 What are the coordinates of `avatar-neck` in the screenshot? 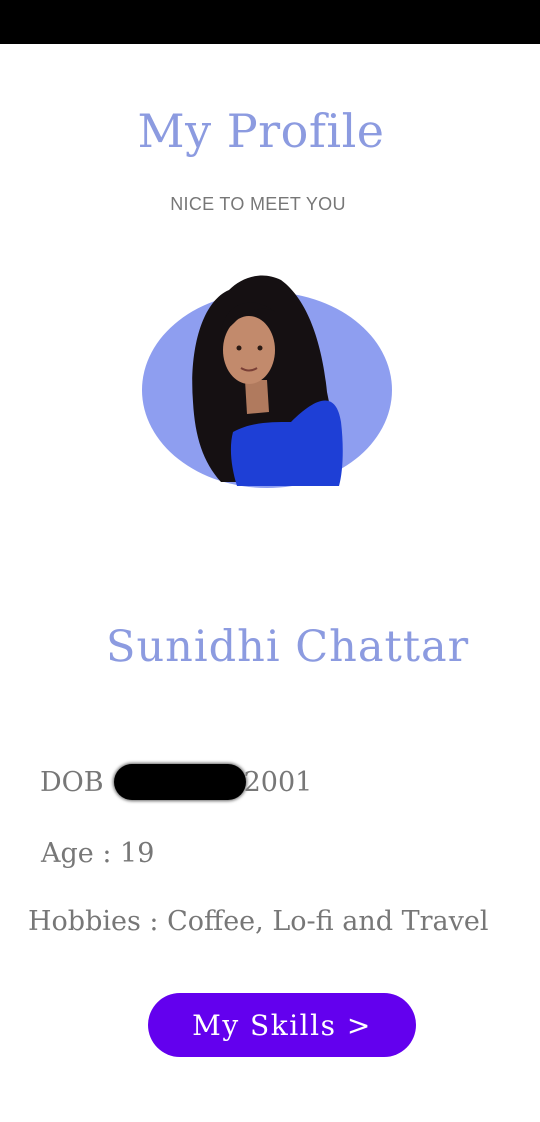 It's located at (257, 397).